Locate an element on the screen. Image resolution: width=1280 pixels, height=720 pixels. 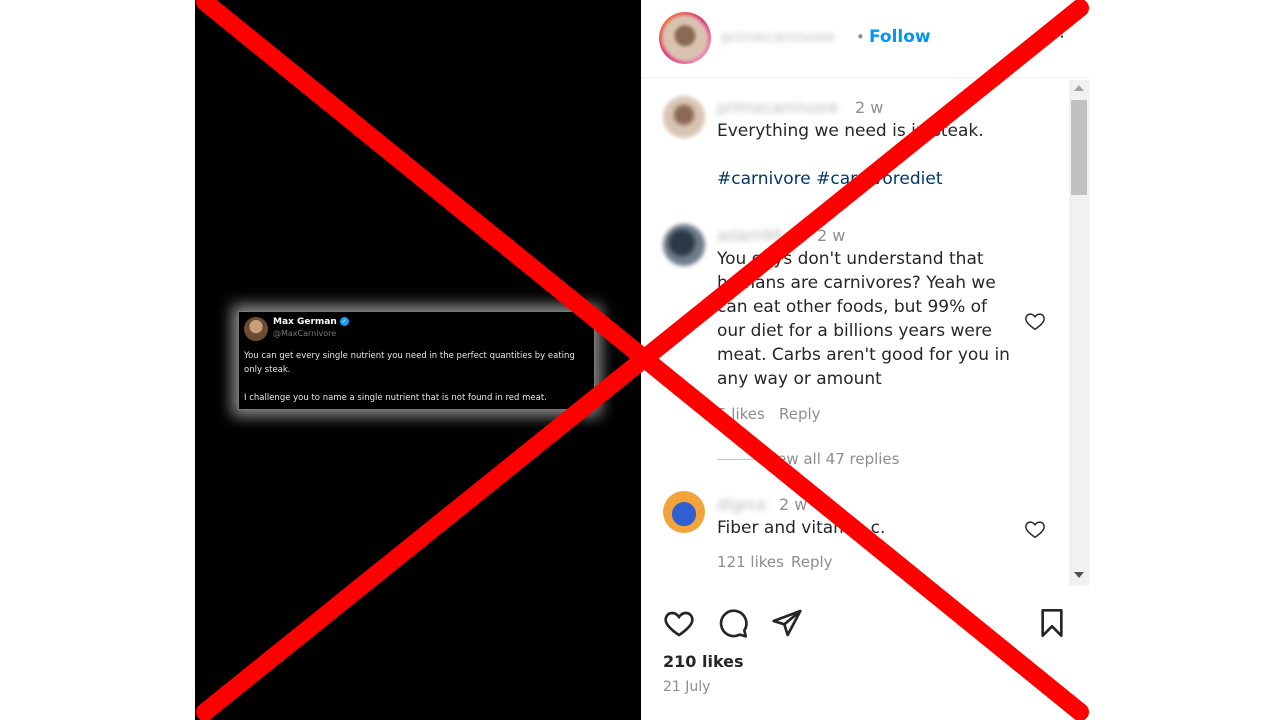
post-likes-count: 210 likes is located at coordinates (703, 661).